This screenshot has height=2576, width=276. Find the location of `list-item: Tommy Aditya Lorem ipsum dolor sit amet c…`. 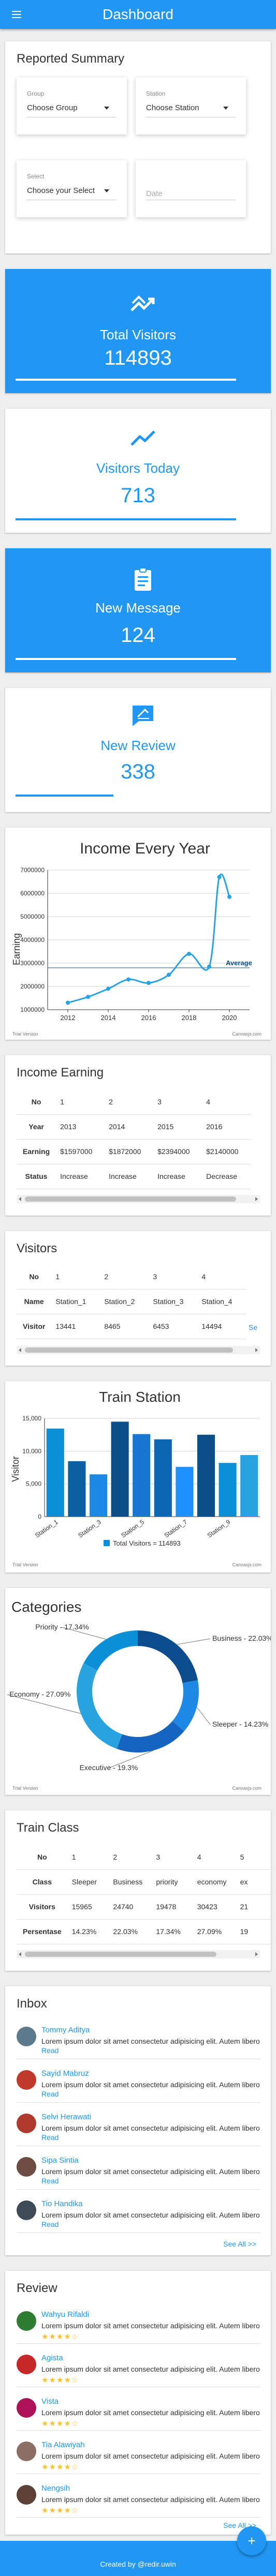

list-item: Tommy Aditya Lorem ipsum dolor sit amet c… is located at coordinates (138, 2042).